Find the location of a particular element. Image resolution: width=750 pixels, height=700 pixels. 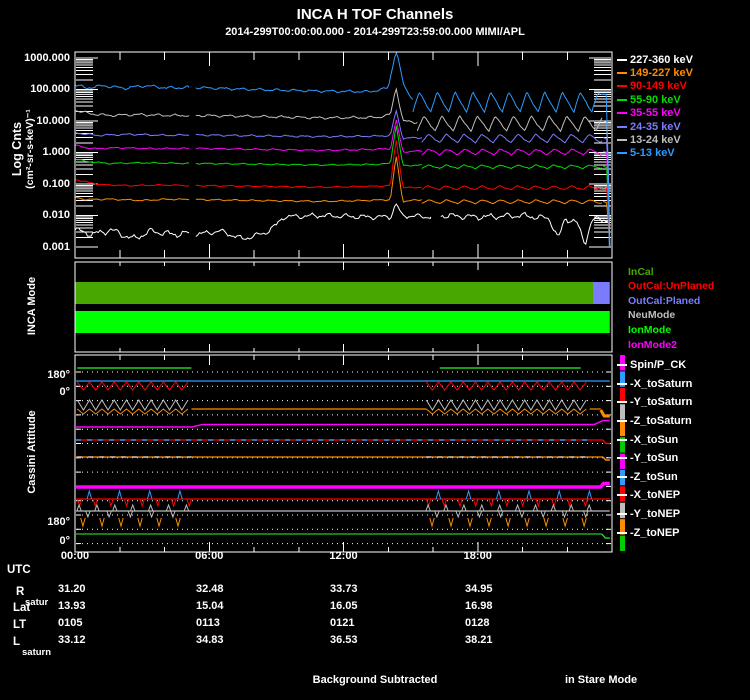

mode-bar-IonMode is located at coordinates (342, 322).